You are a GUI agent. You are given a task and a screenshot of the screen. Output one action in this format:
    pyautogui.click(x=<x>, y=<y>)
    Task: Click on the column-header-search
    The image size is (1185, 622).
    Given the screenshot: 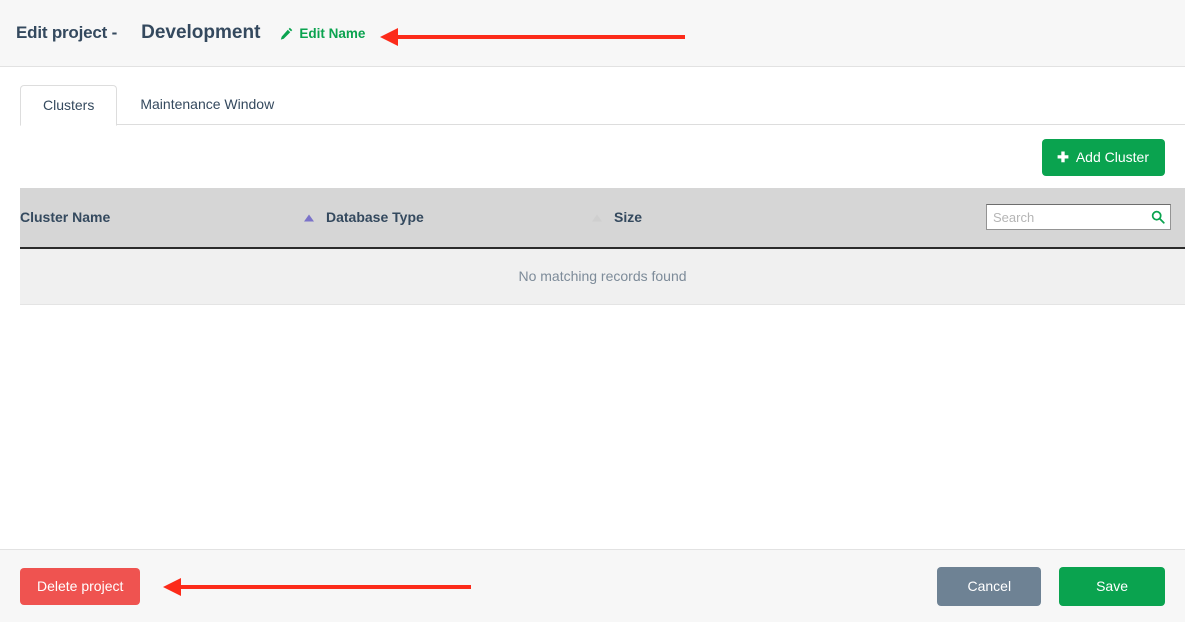 What is the action you would take?
    pyautogui.click(x=1064, y=218)
    